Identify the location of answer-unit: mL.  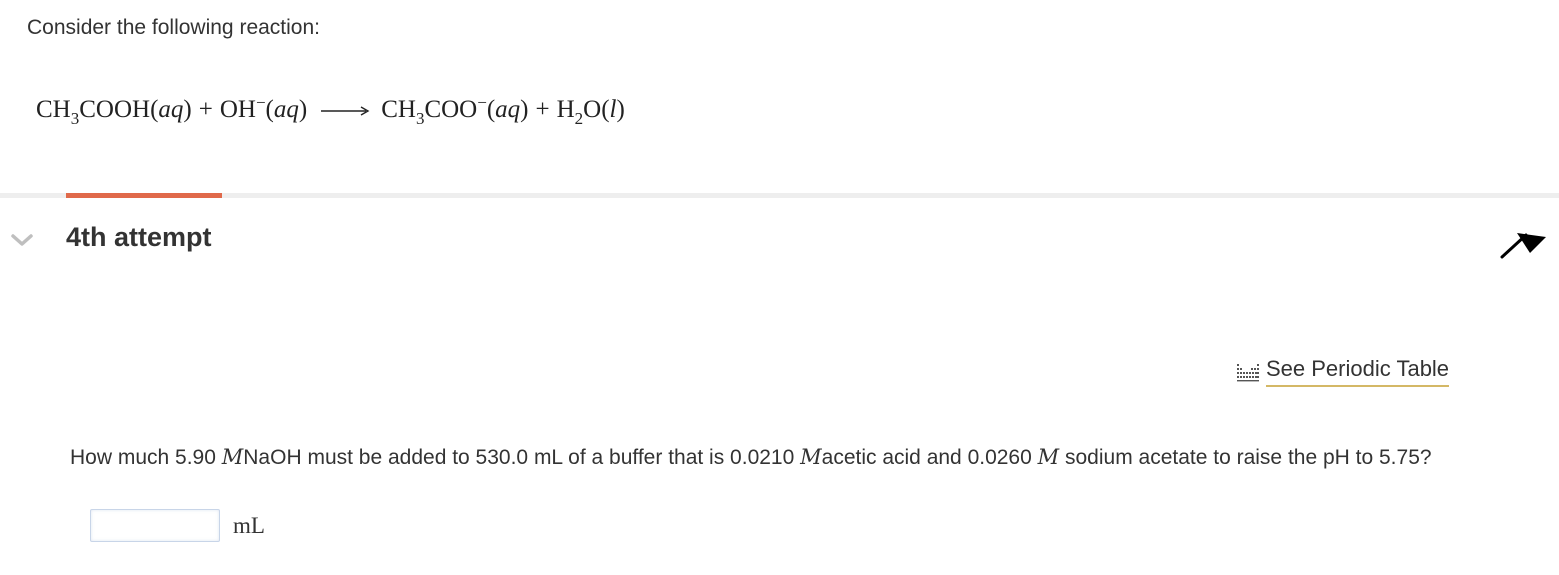
(249, 525).